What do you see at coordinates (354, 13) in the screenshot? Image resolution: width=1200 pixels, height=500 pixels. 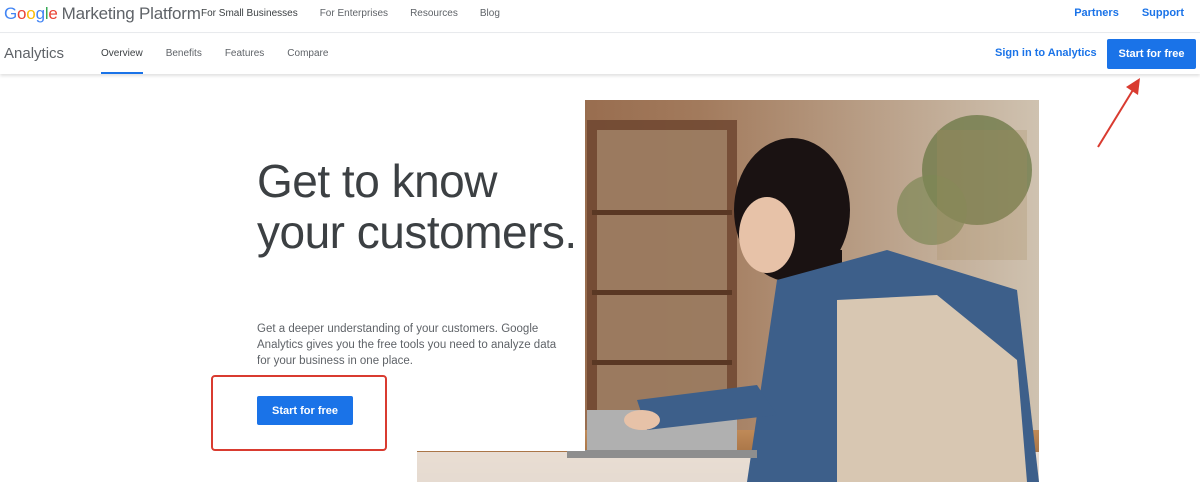 I see `nav-for-enterprises: For Enterprises` at bounding box center [354, 13].